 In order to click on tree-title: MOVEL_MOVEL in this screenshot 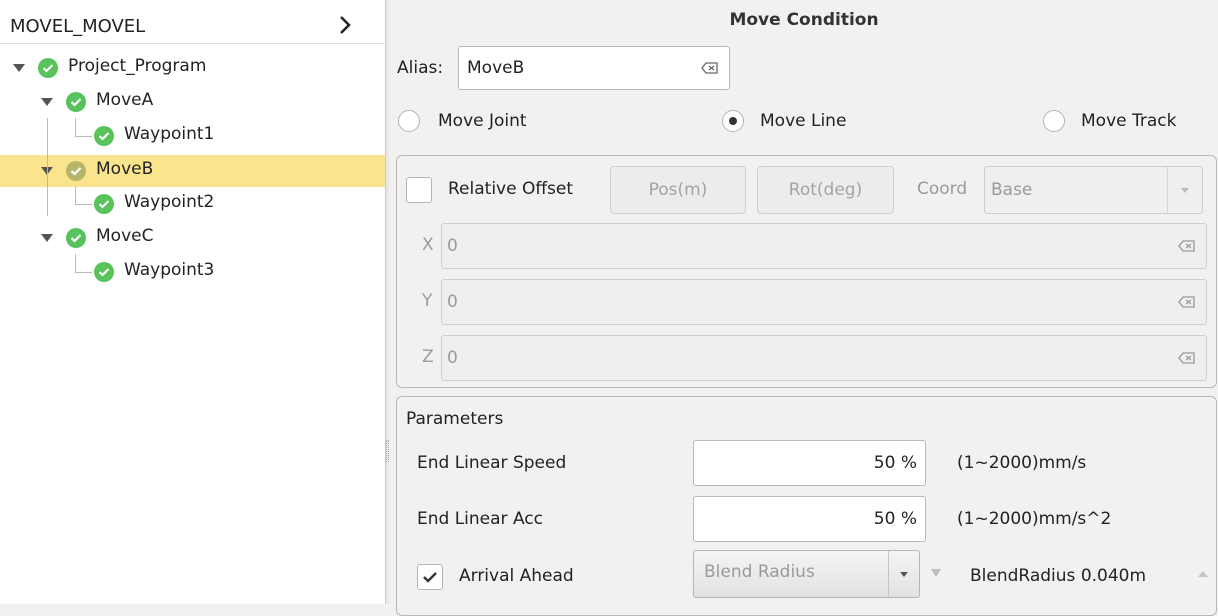, I will do `click(78, 26)`.